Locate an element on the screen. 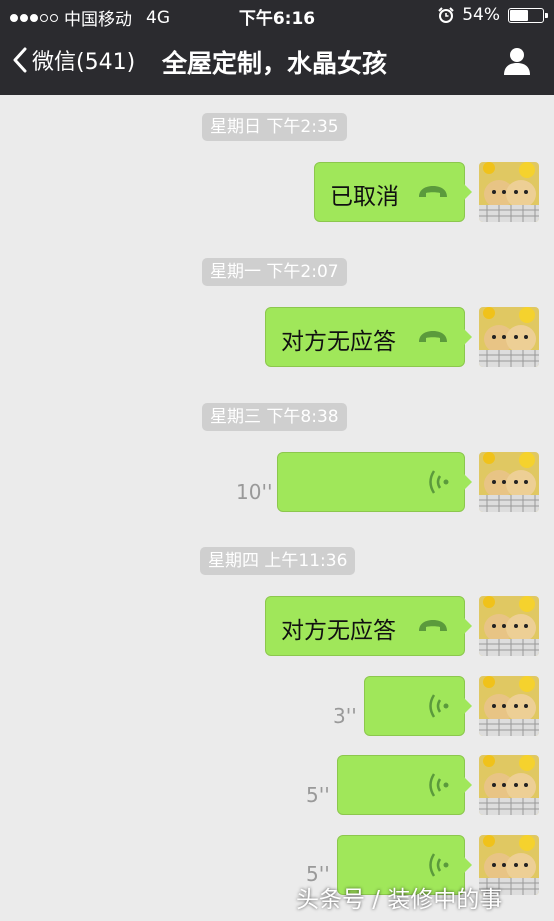  alarm-icon is located at coordinates (446, 15).